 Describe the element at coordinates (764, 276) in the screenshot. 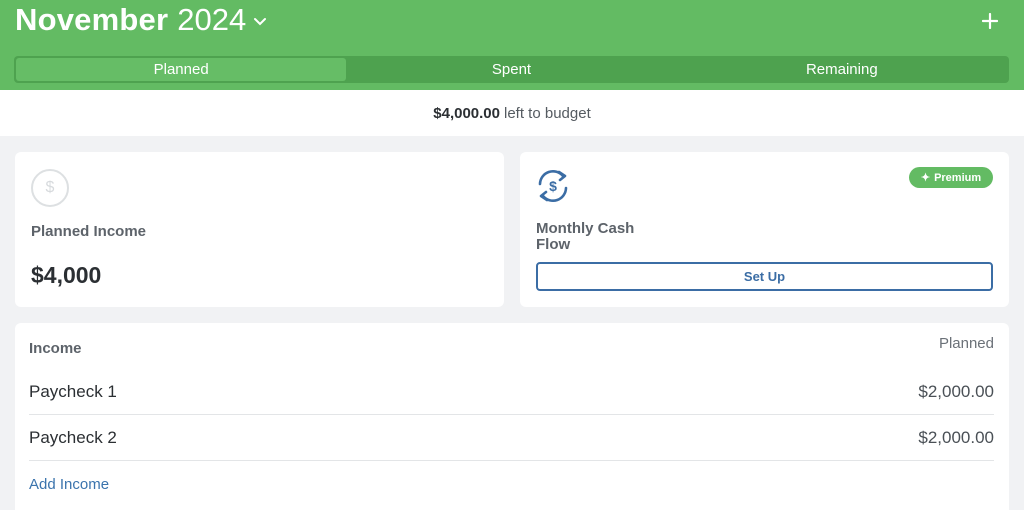

I see `set-up-button: Set Up` at that location.